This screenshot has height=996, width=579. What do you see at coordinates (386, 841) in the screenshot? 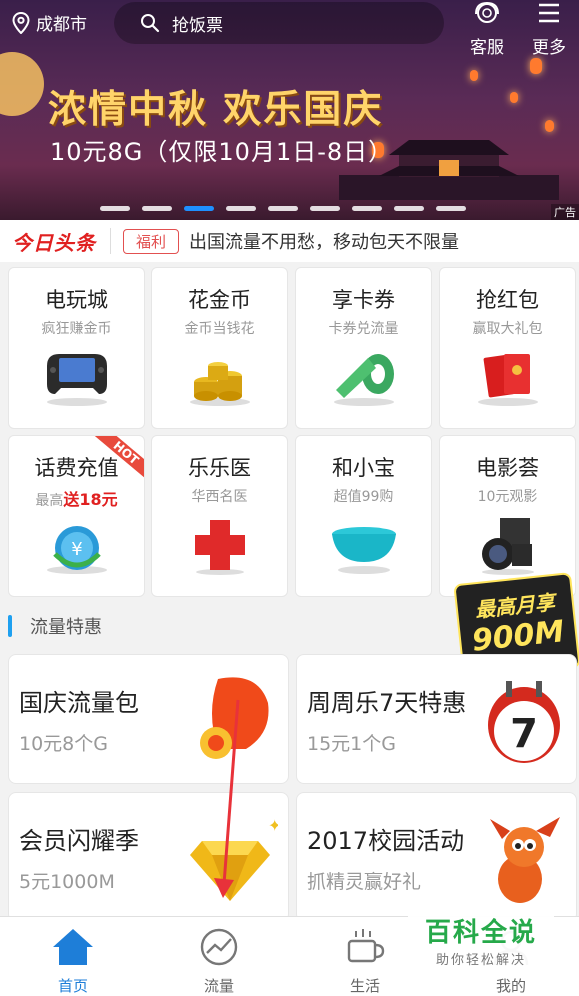
I see `card-title: 2017校园活动` at bounding box center [386, 841].